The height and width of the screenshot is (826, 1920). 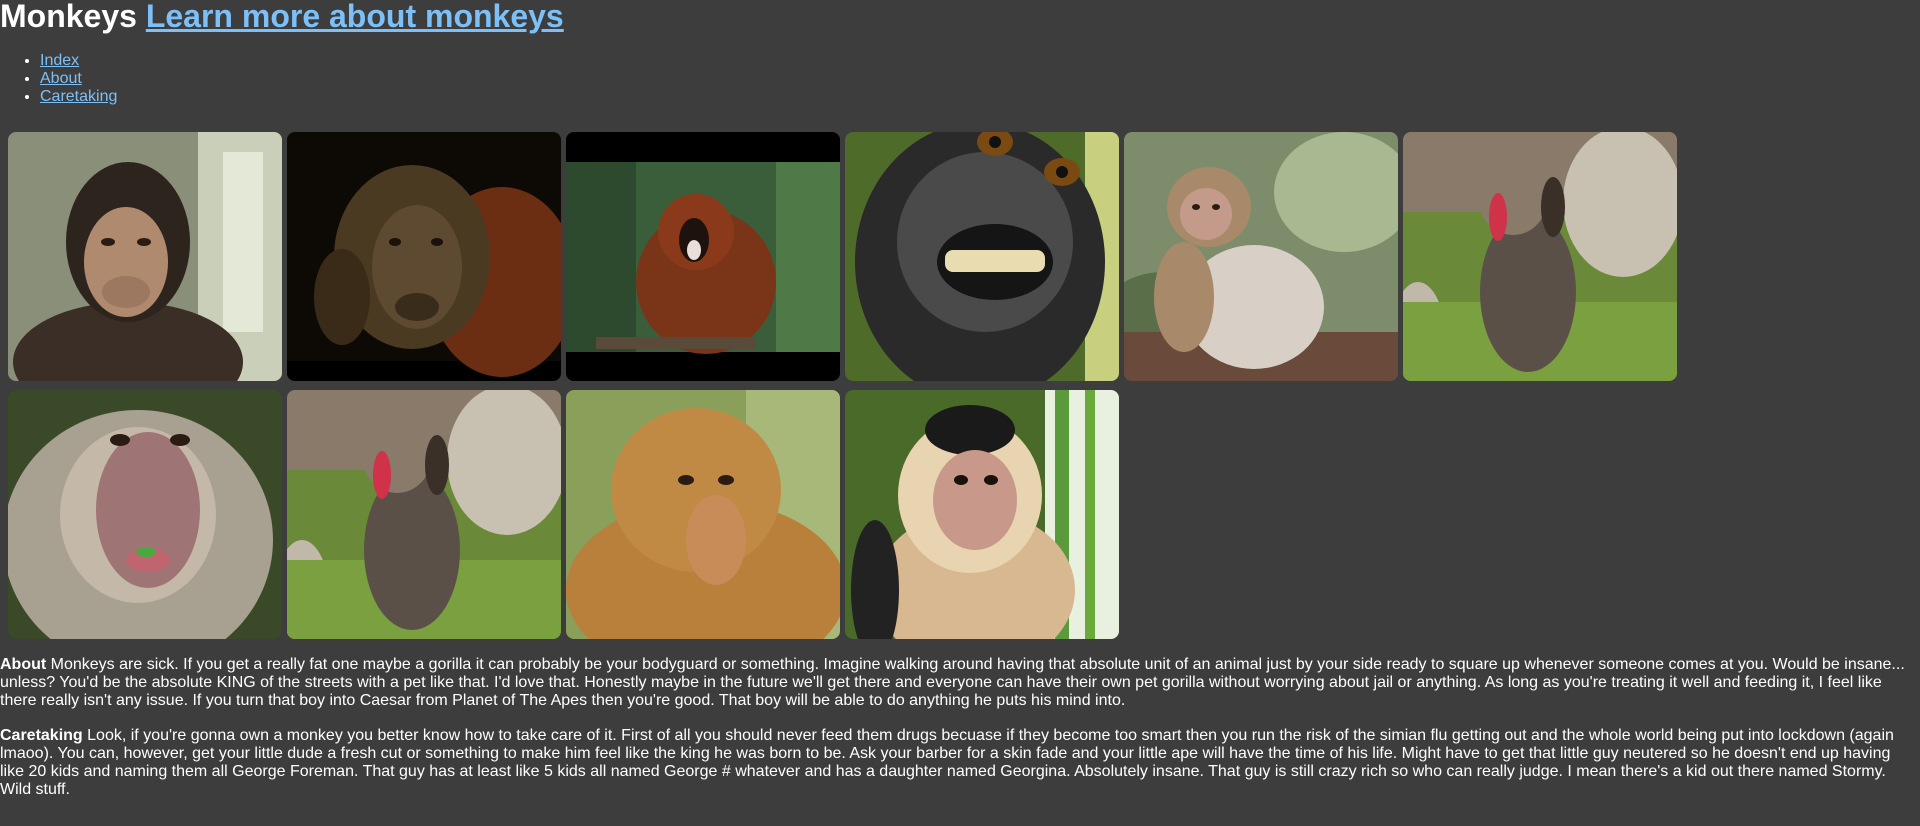 What do you see at coordinates (59, 60) in the screenshot?
I see `nav-link-index: Index` at bounding box center [59, 60].